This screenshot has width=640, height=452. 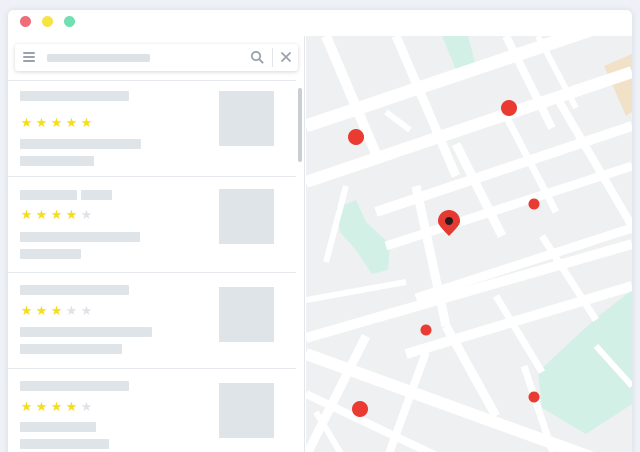 What do you see at coordinates (300, 125) in the screenshot?
I see `scrollbar-thumb` at bounding box center [300, 125].